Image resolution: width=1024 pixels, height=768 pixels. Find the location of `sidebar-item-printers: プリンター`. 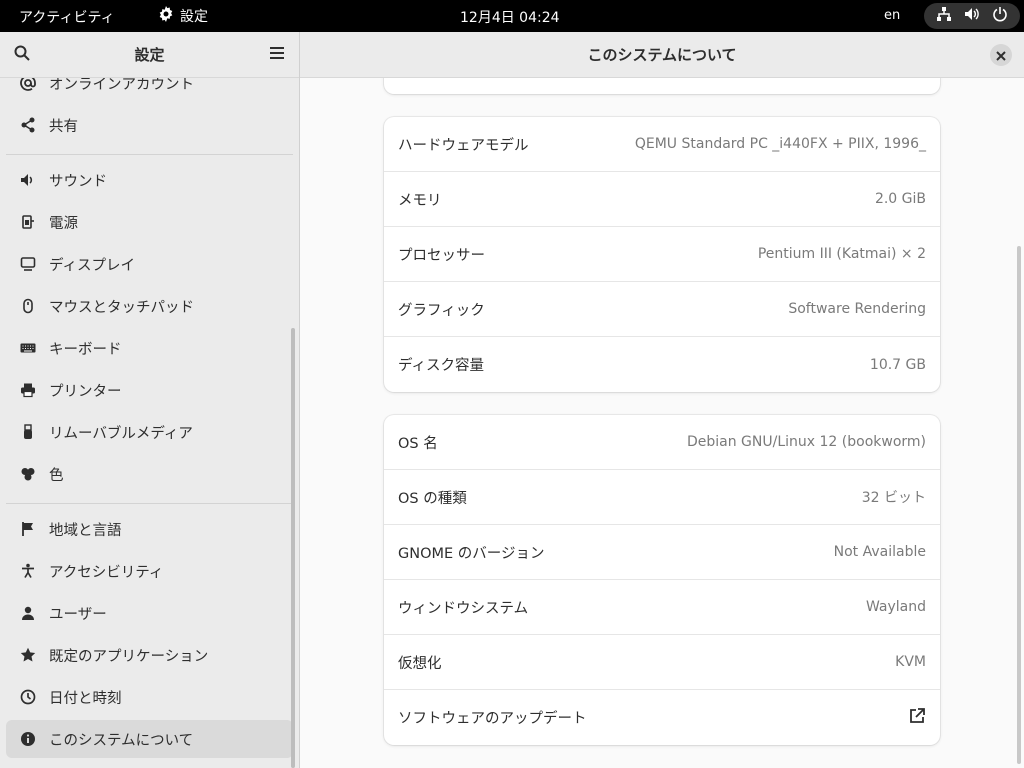

sidebar-item-printers: プリンター is located at coordinates (149, 390).